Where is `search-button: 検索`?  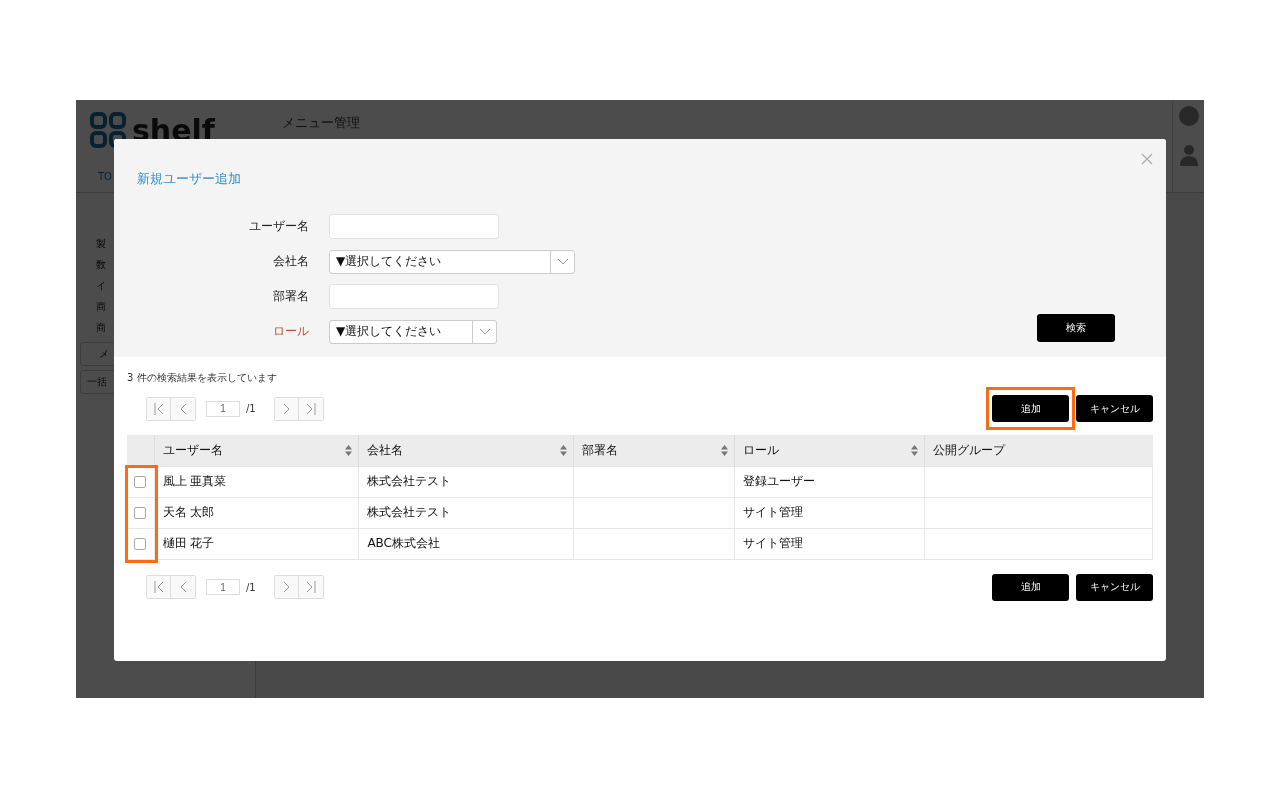 search-button: 検索 is located at coordinates (1076, 328).